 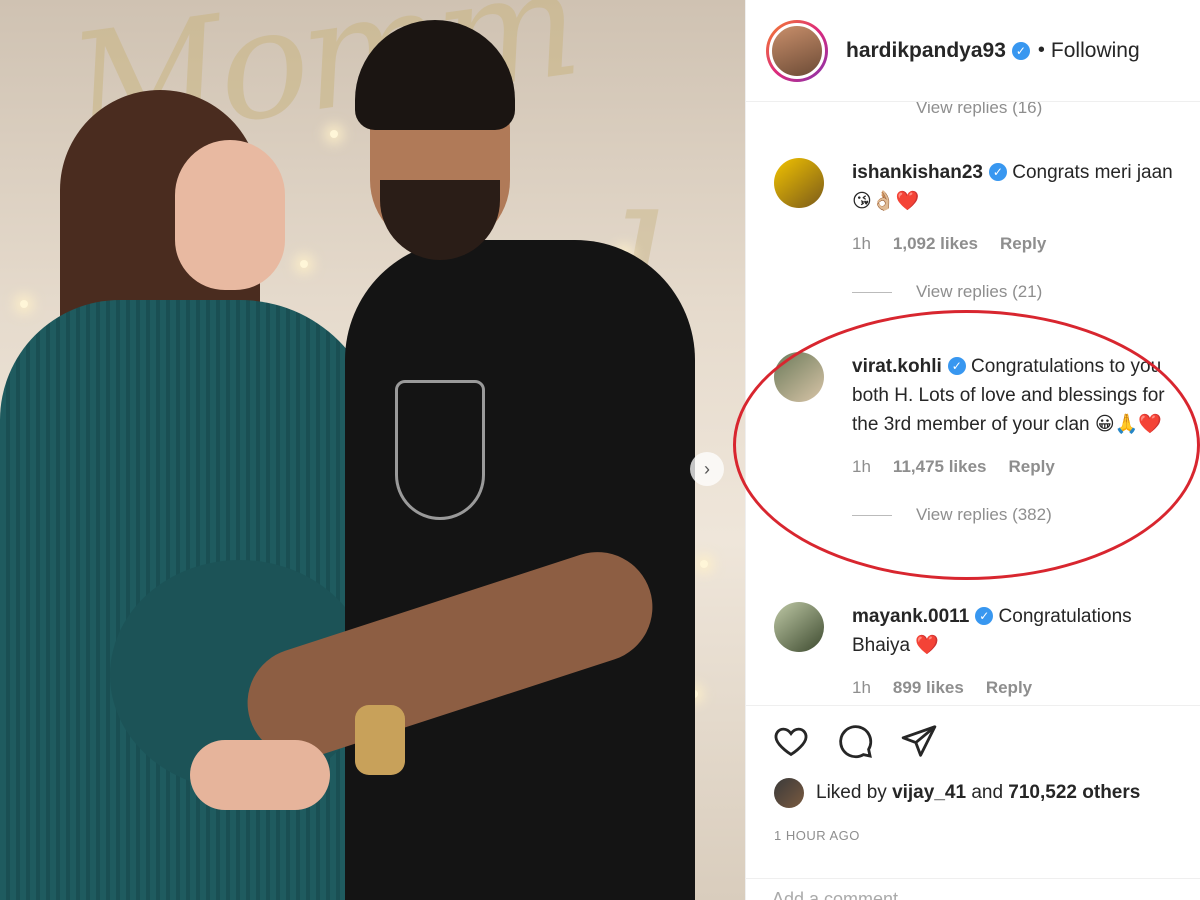 What do you see at coordinates (260, 775) in the screenshot?
I see `woman-hand` at bounding box center [260, 775].